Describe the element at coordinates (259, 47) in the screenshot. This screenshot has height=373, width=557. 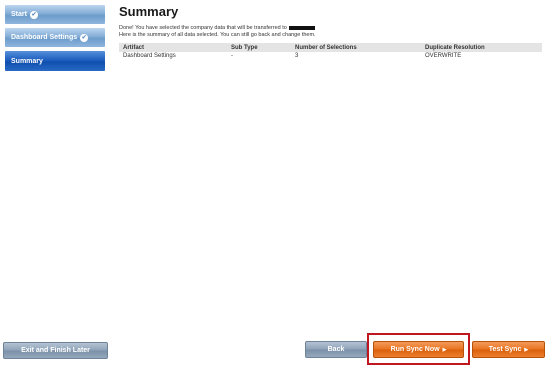
I see `column-header-sub-type: Sub Type` at that location.